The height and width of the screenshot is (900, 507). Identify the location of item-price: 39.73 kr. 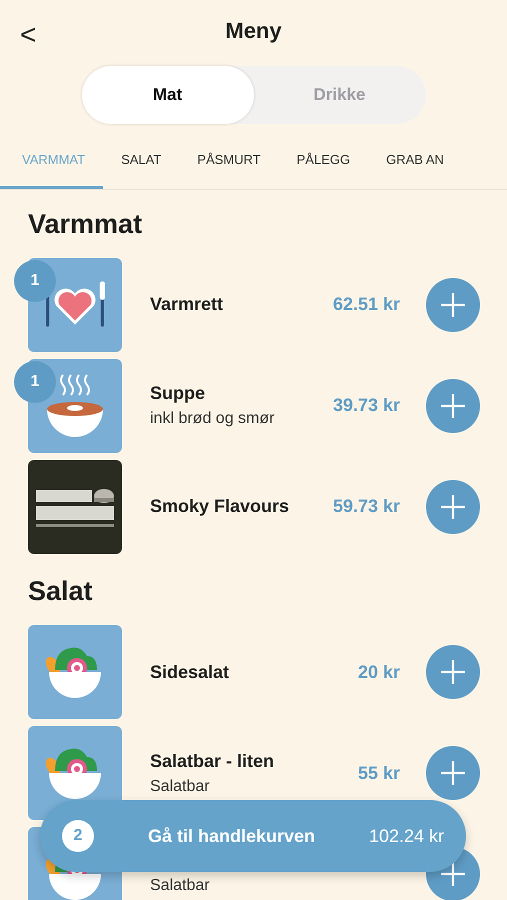
(366, 405).